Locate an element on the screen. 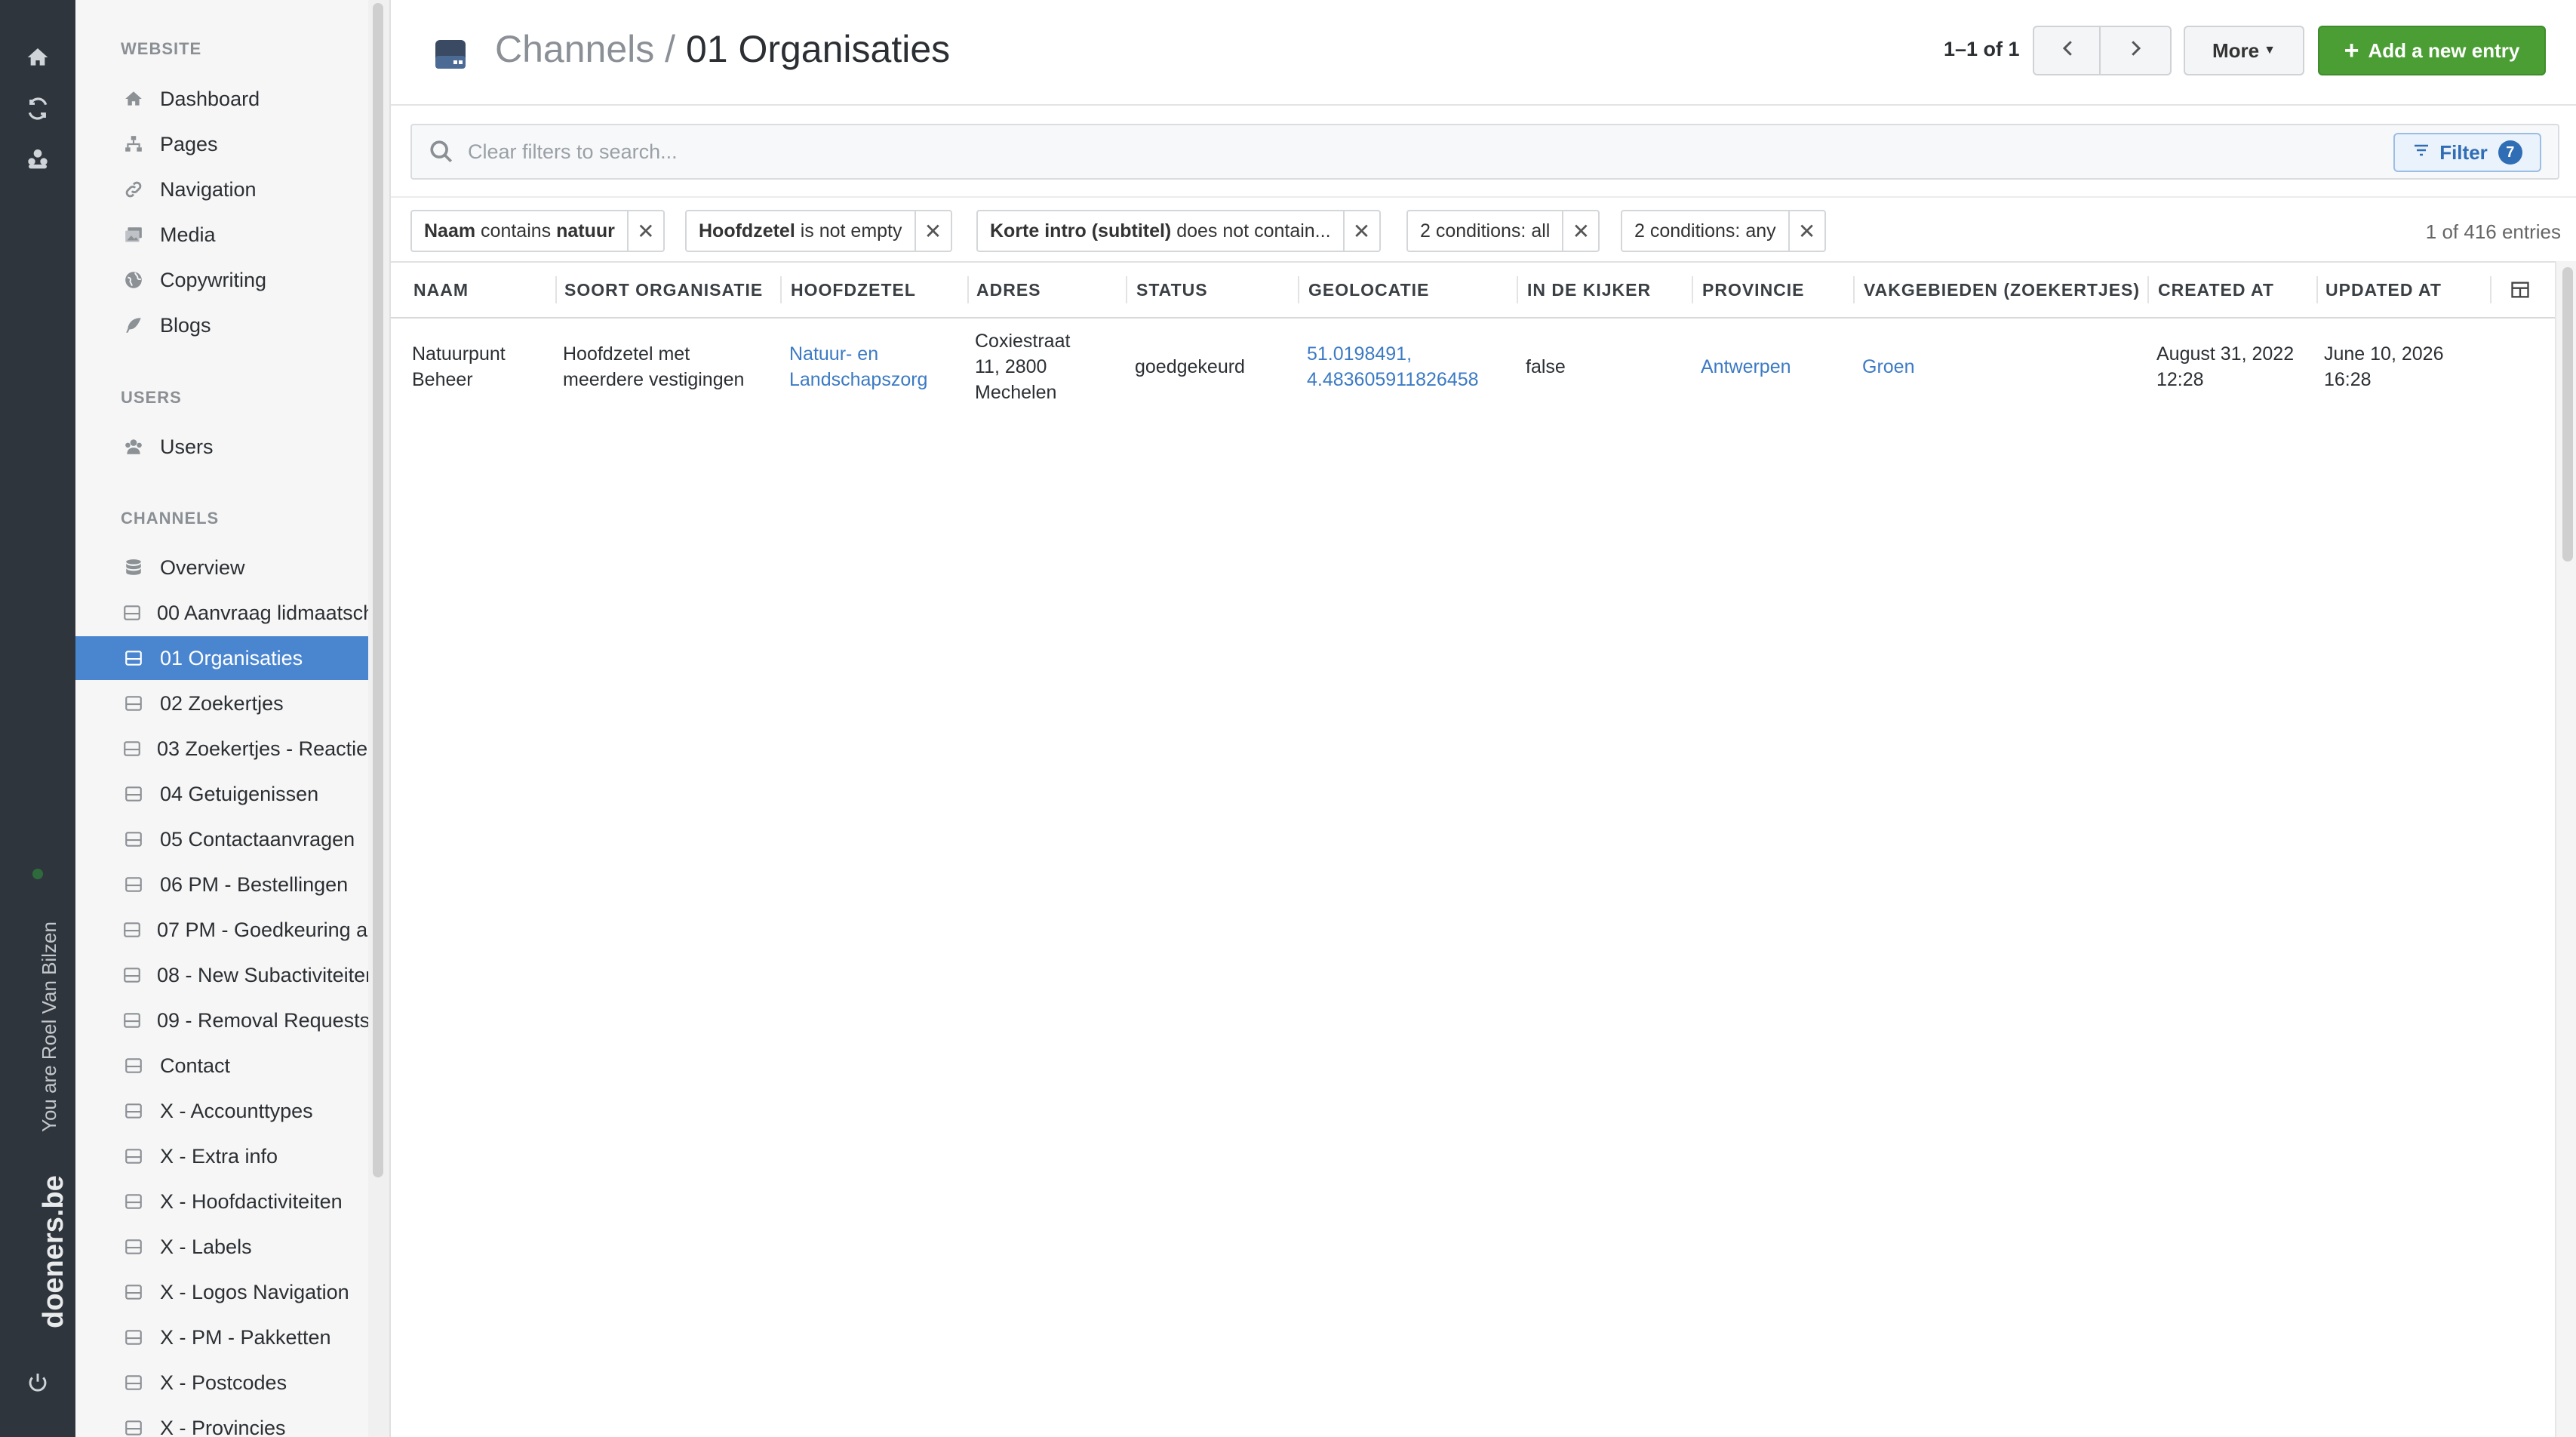 The image size is (2576, 1437). column-header: IN DE KIJKER is located at coordinates (1610, 290).